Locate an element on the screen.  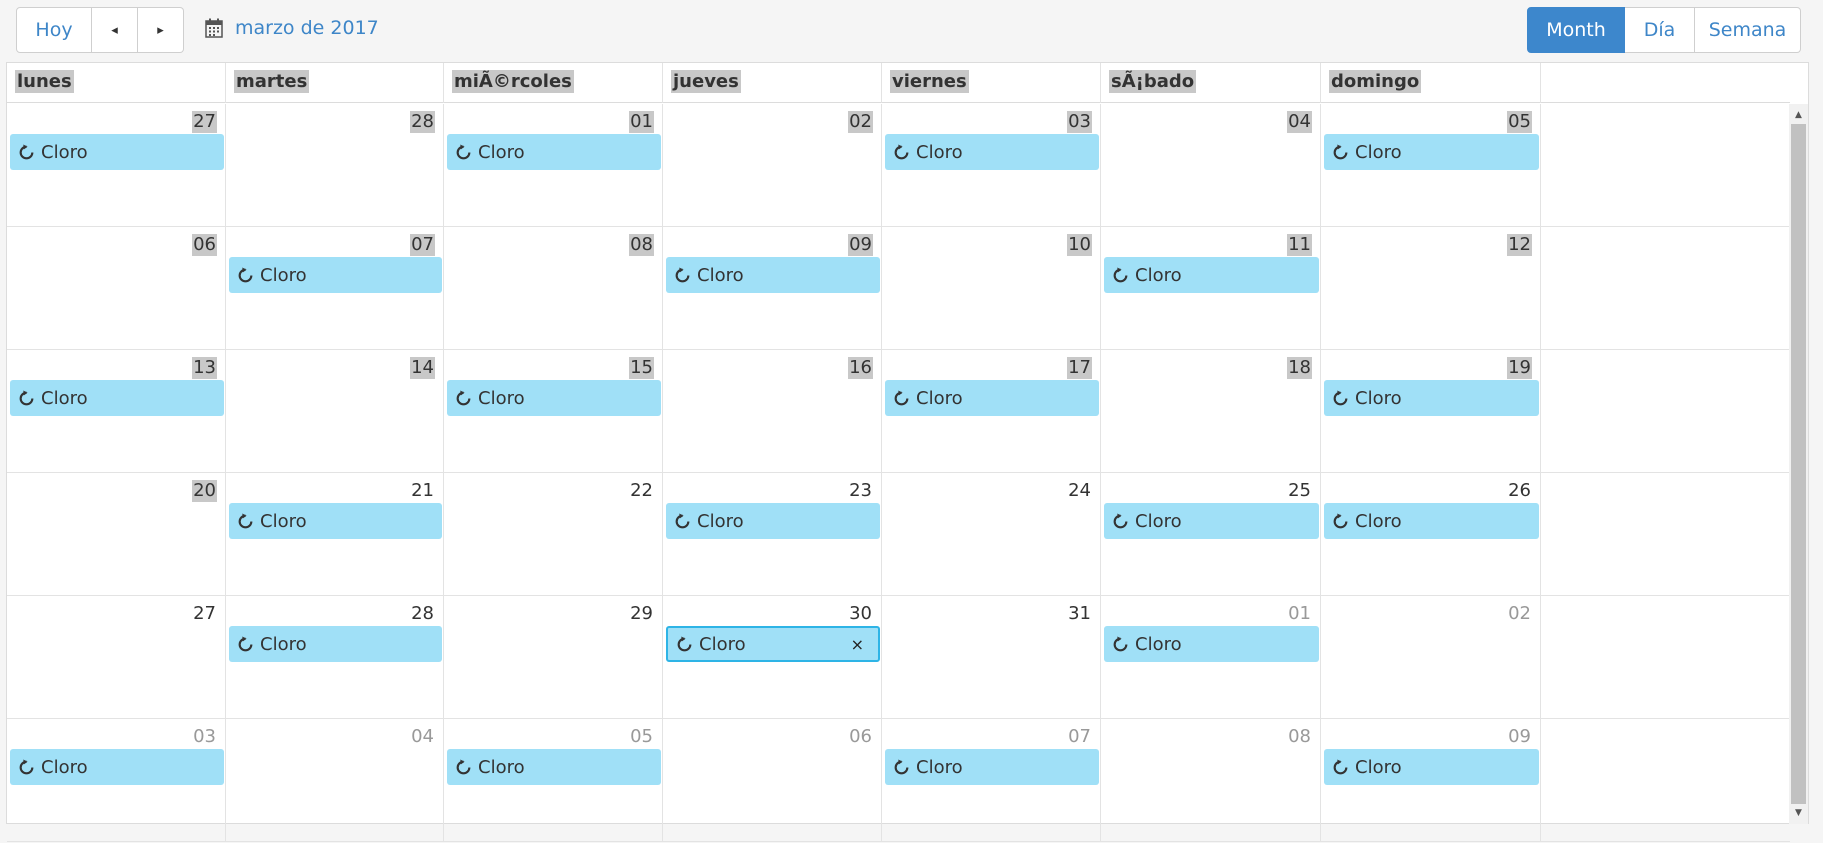
day-cell: 31 is located at coordinates (991, 657).